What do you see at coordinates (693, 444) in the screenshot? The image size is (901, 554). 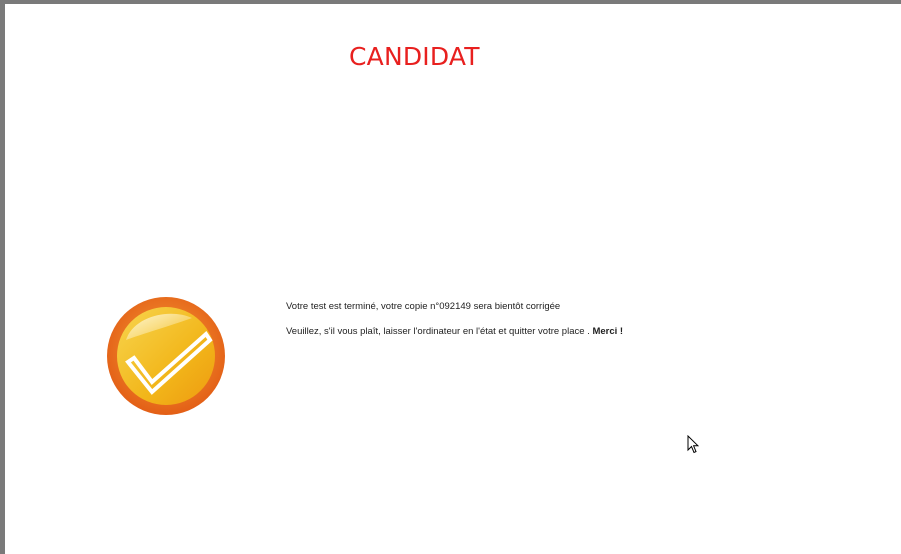 I see `mouse-pointer-icon` at bounding box center [693, 444].